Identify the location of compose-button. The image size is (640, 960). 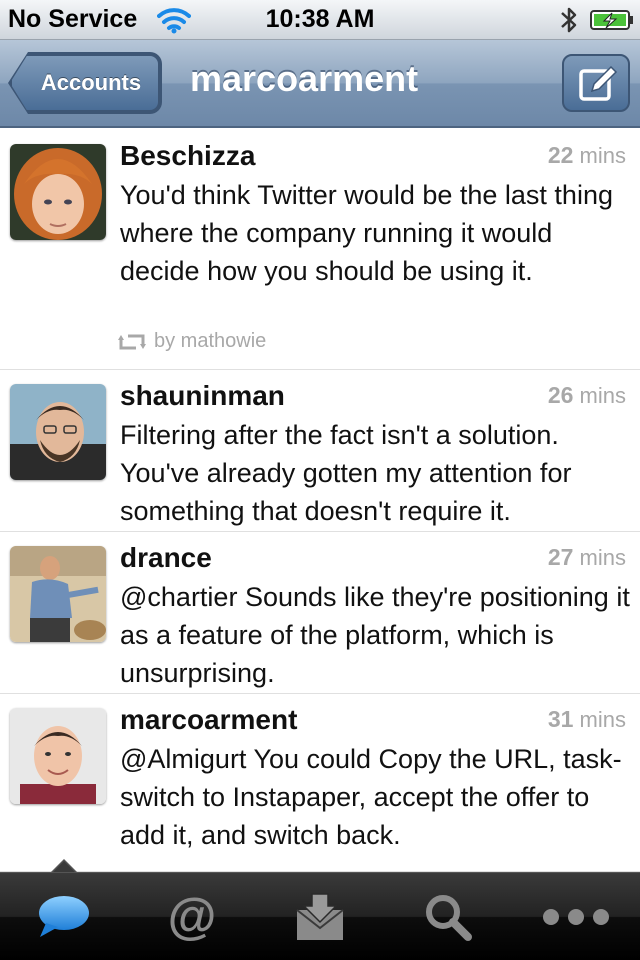
(596, 83).